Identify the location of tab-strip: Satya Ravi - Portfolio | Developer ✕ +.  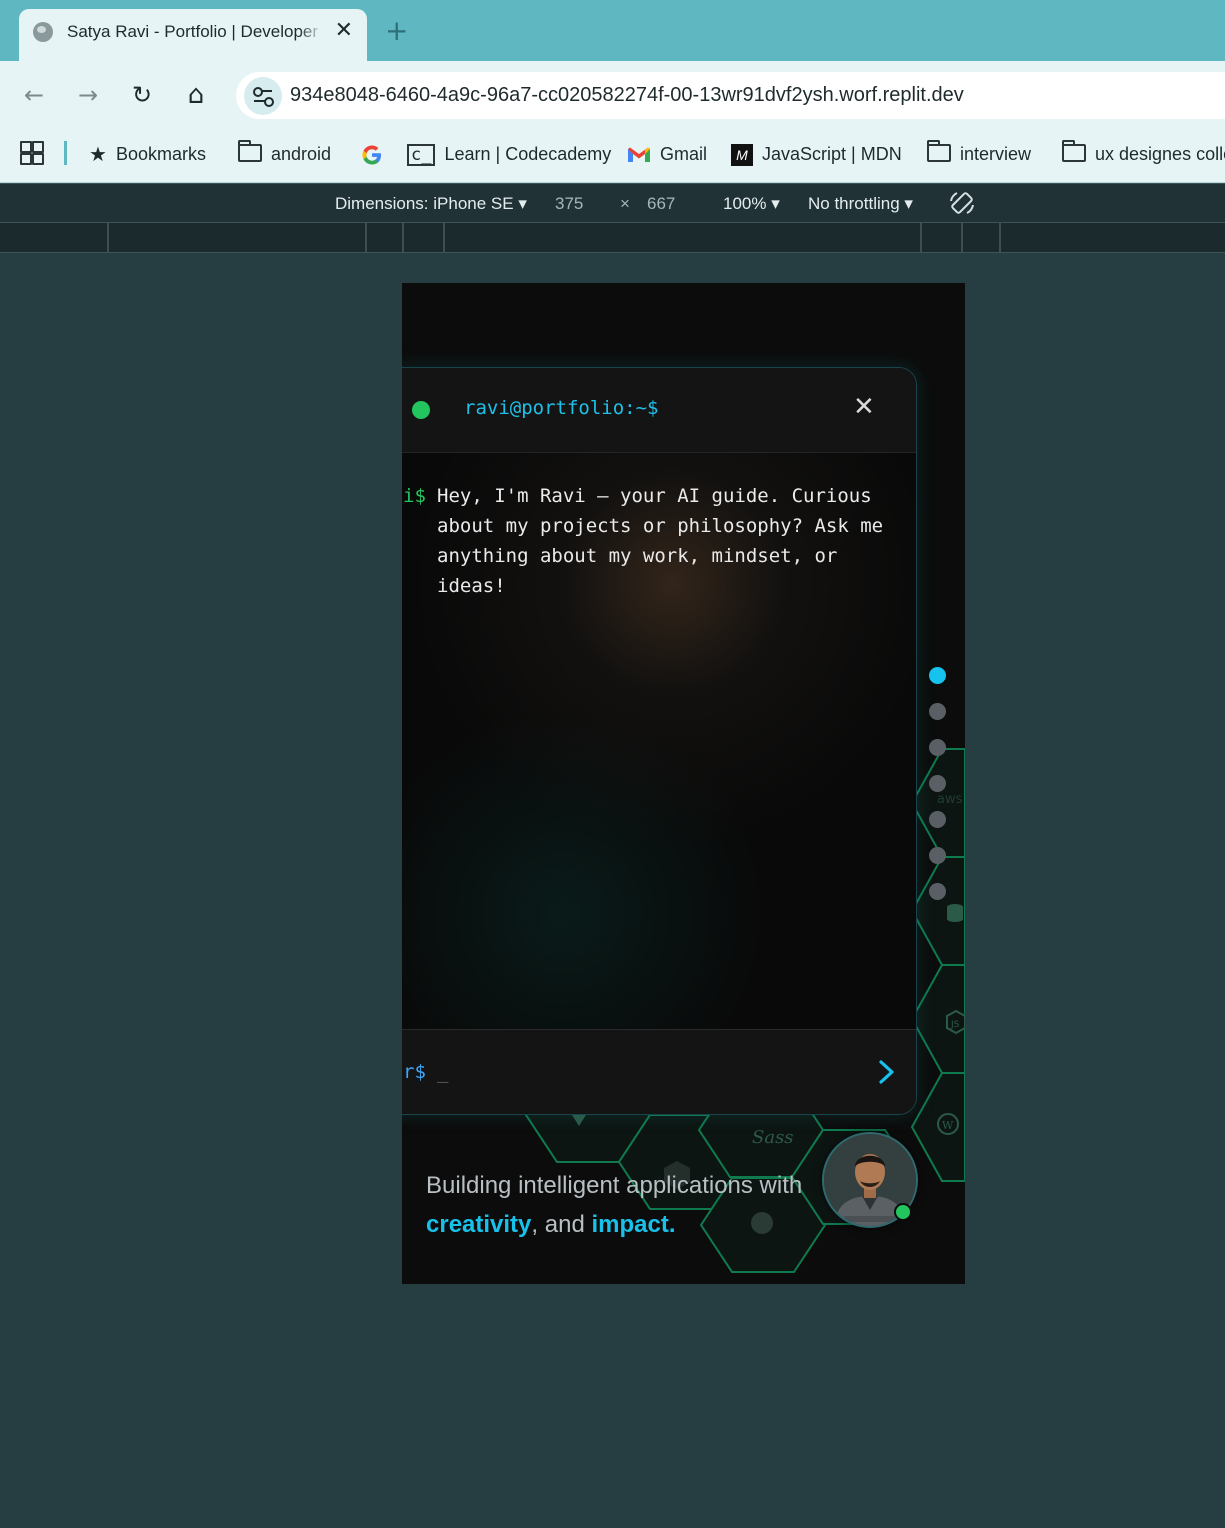
(612, 30).